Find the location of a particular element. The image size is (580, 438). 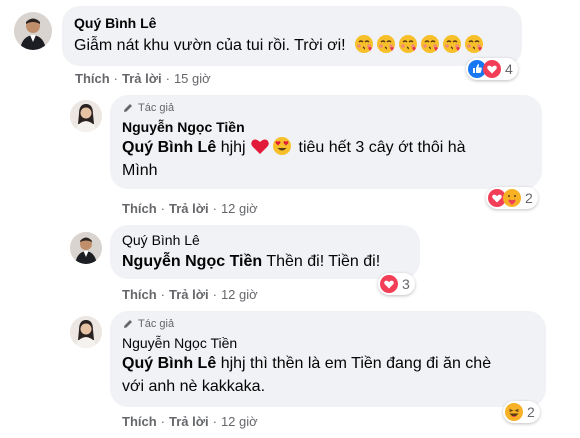

reaction-count: 4 is located at coordinates (509, 69).